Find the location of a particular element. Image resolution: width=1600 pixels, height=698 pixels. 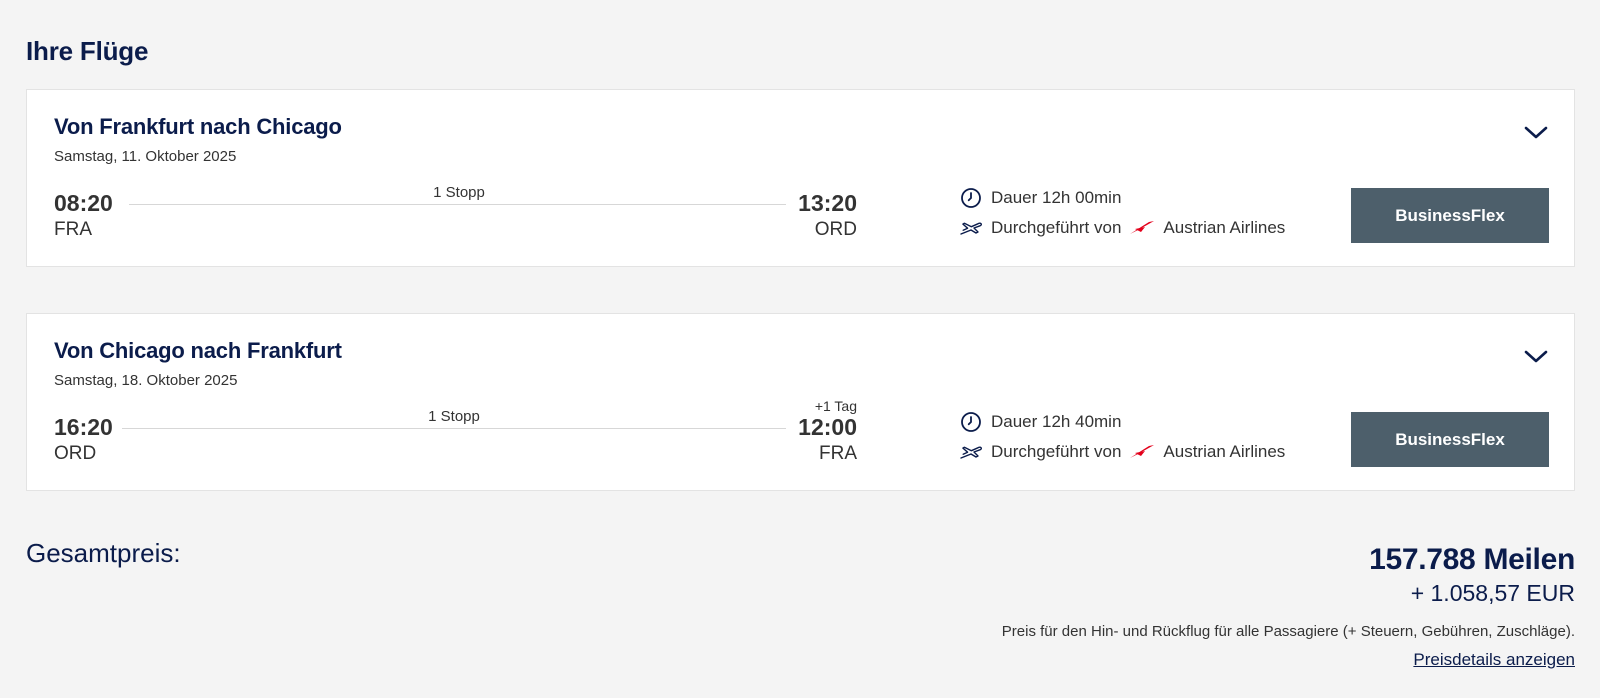

duration-row: Dauer 12h 40min is located at coordinates (1040, 422).